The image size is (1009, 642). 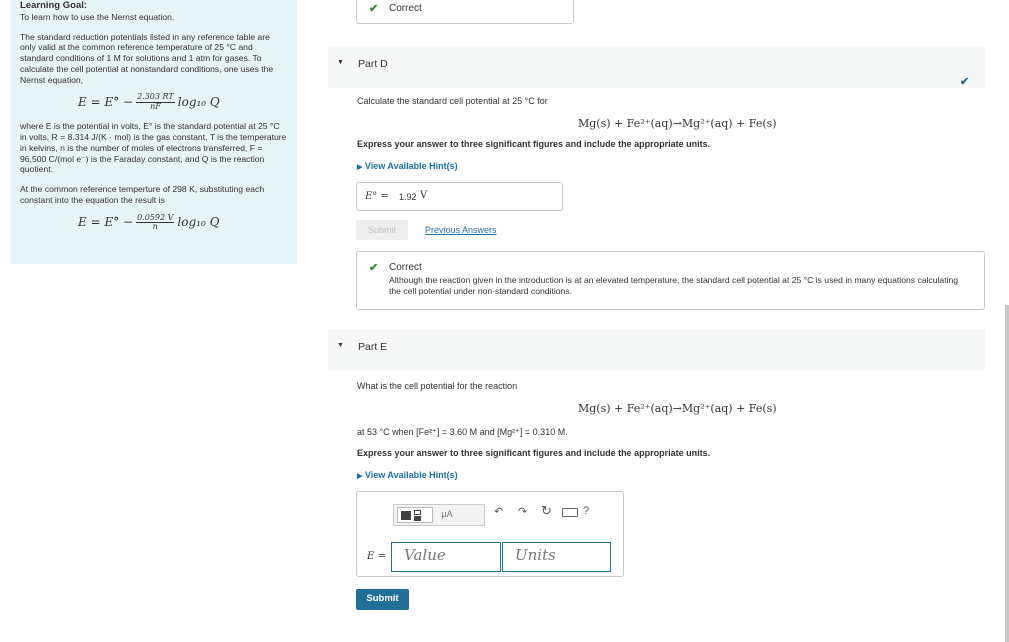 What do you see at coordinates (376, 556) in the screenshot?
I see `part-e-answer-label: E =` at bounding box center [376, 556].